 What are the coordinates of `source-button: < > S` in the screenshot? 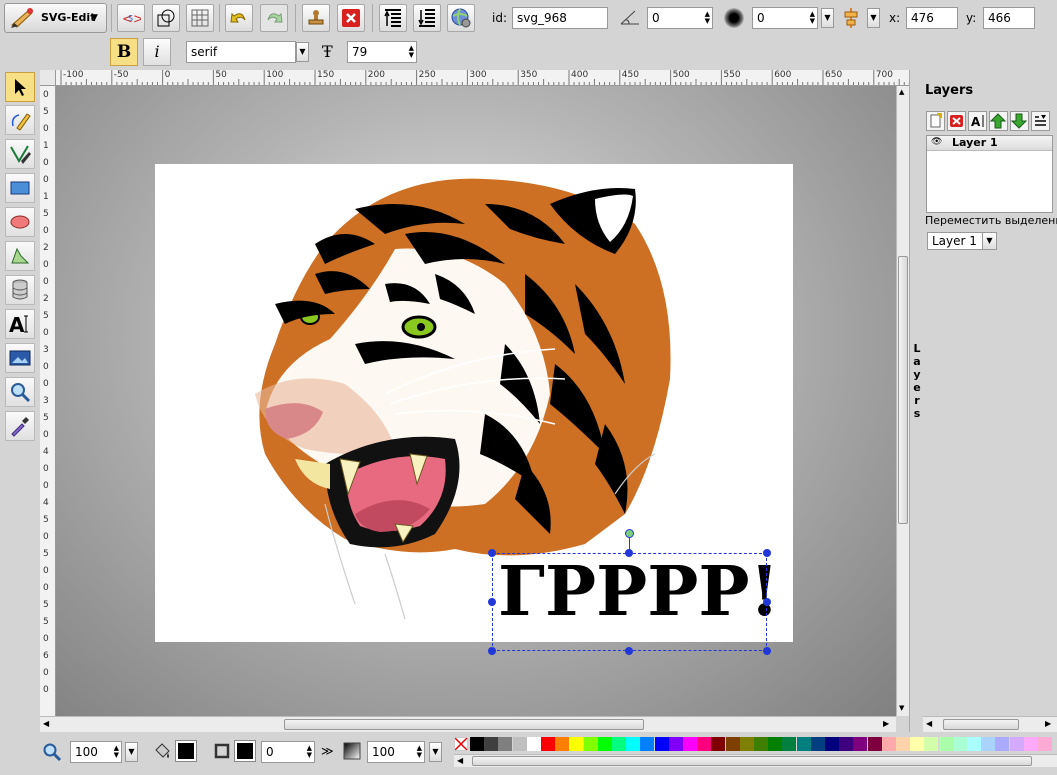 It's located at (131, 18).